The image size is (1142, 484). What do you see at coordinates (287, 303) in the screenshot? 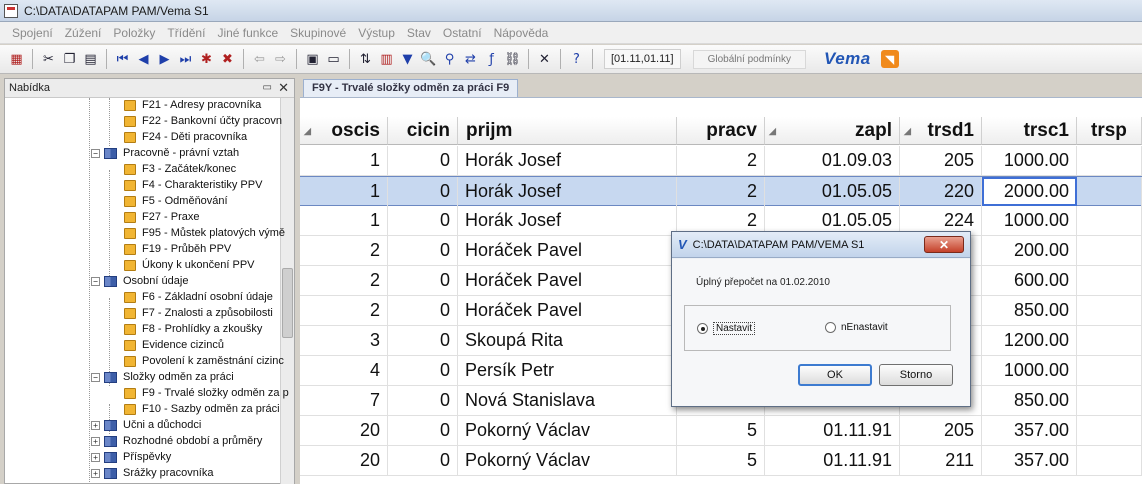
I see `scrollbar-thumb` at bounding box center [287, 303].